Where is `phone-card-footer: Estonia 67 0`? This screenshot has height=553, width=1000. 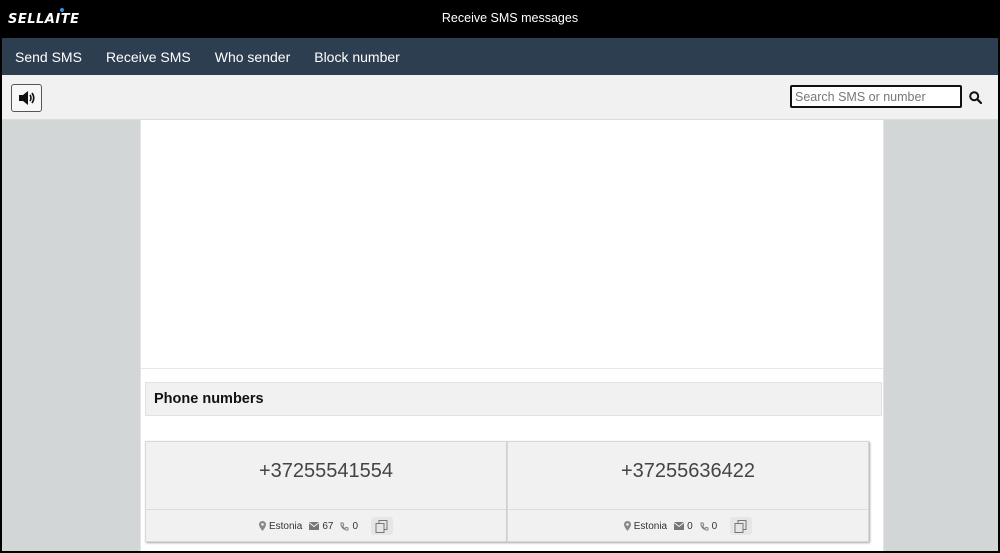
phone-card-footer: Estonia 67 0 is located at coordinates (326, 525).